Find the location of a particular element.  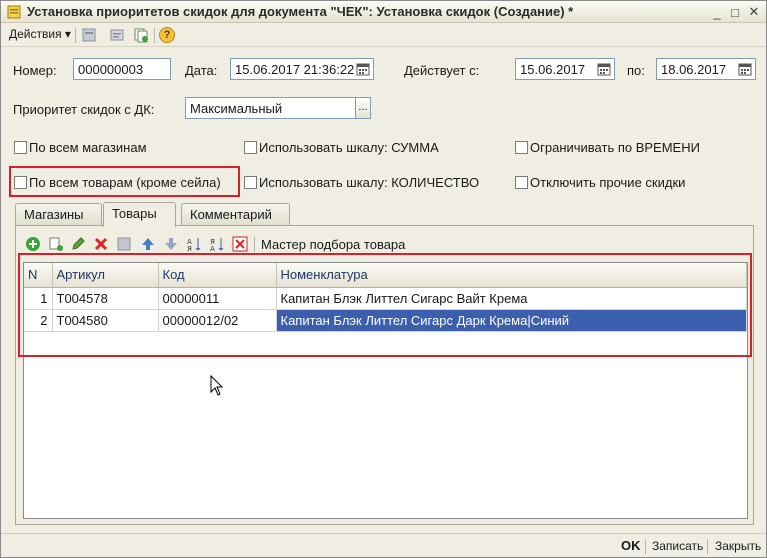

disable-other-label: Отключить прочие скидки is located at coordinates (608, 182).